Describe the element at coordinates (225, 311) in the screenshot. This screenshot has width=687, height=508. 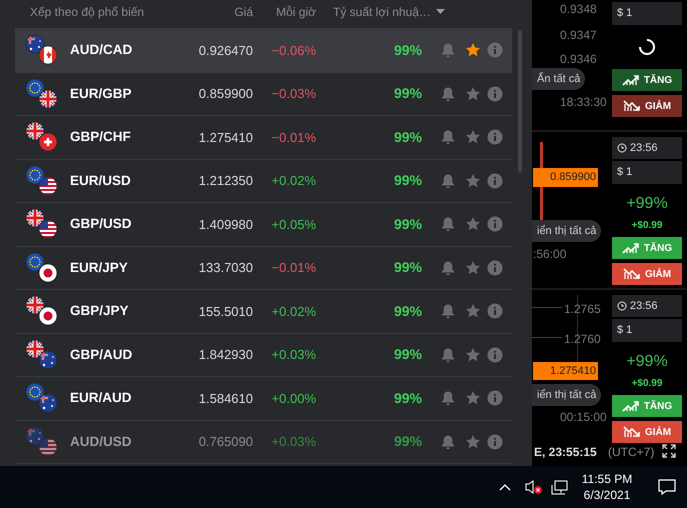
I see `price-text: 155.5010` at that location.